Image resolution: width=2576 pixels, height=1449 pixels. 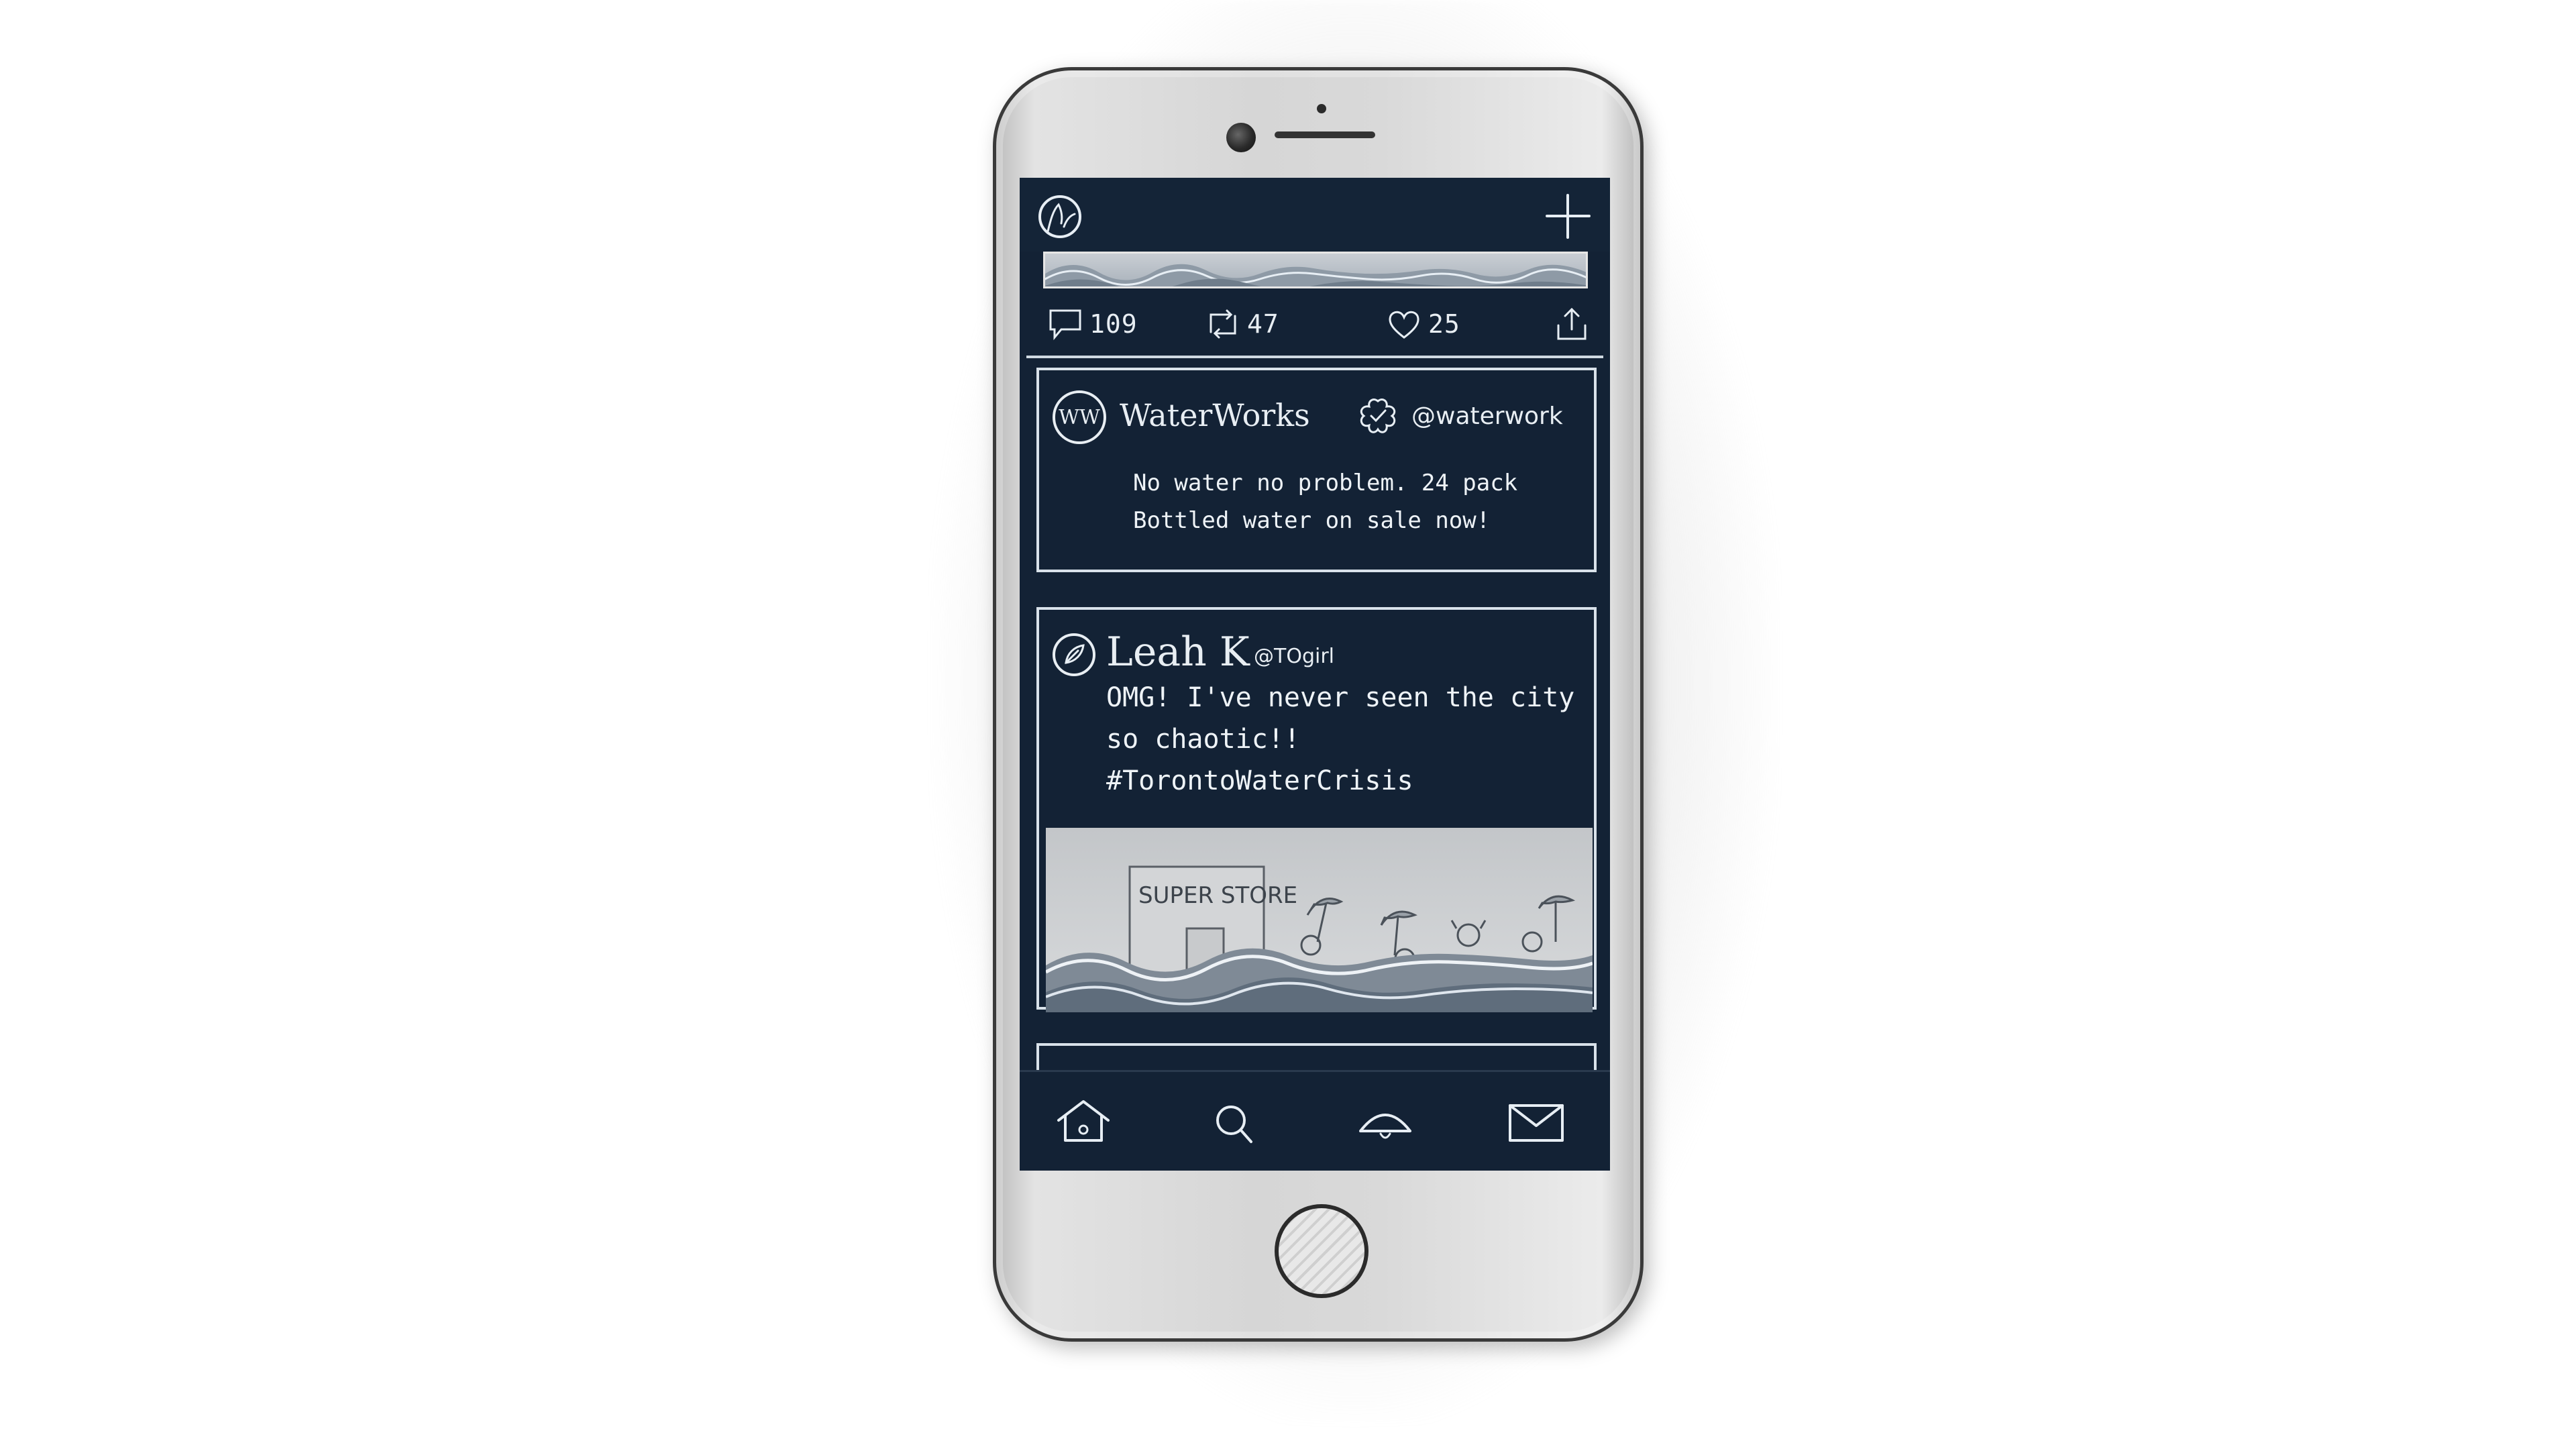 I want to click on search-icon, so click(x=1234, y=1124).